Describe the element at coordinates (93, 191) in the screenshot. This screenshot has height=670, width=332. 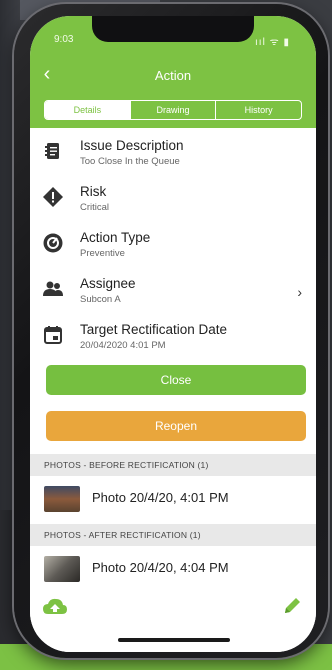
I see `field-label: Risk` at that location.